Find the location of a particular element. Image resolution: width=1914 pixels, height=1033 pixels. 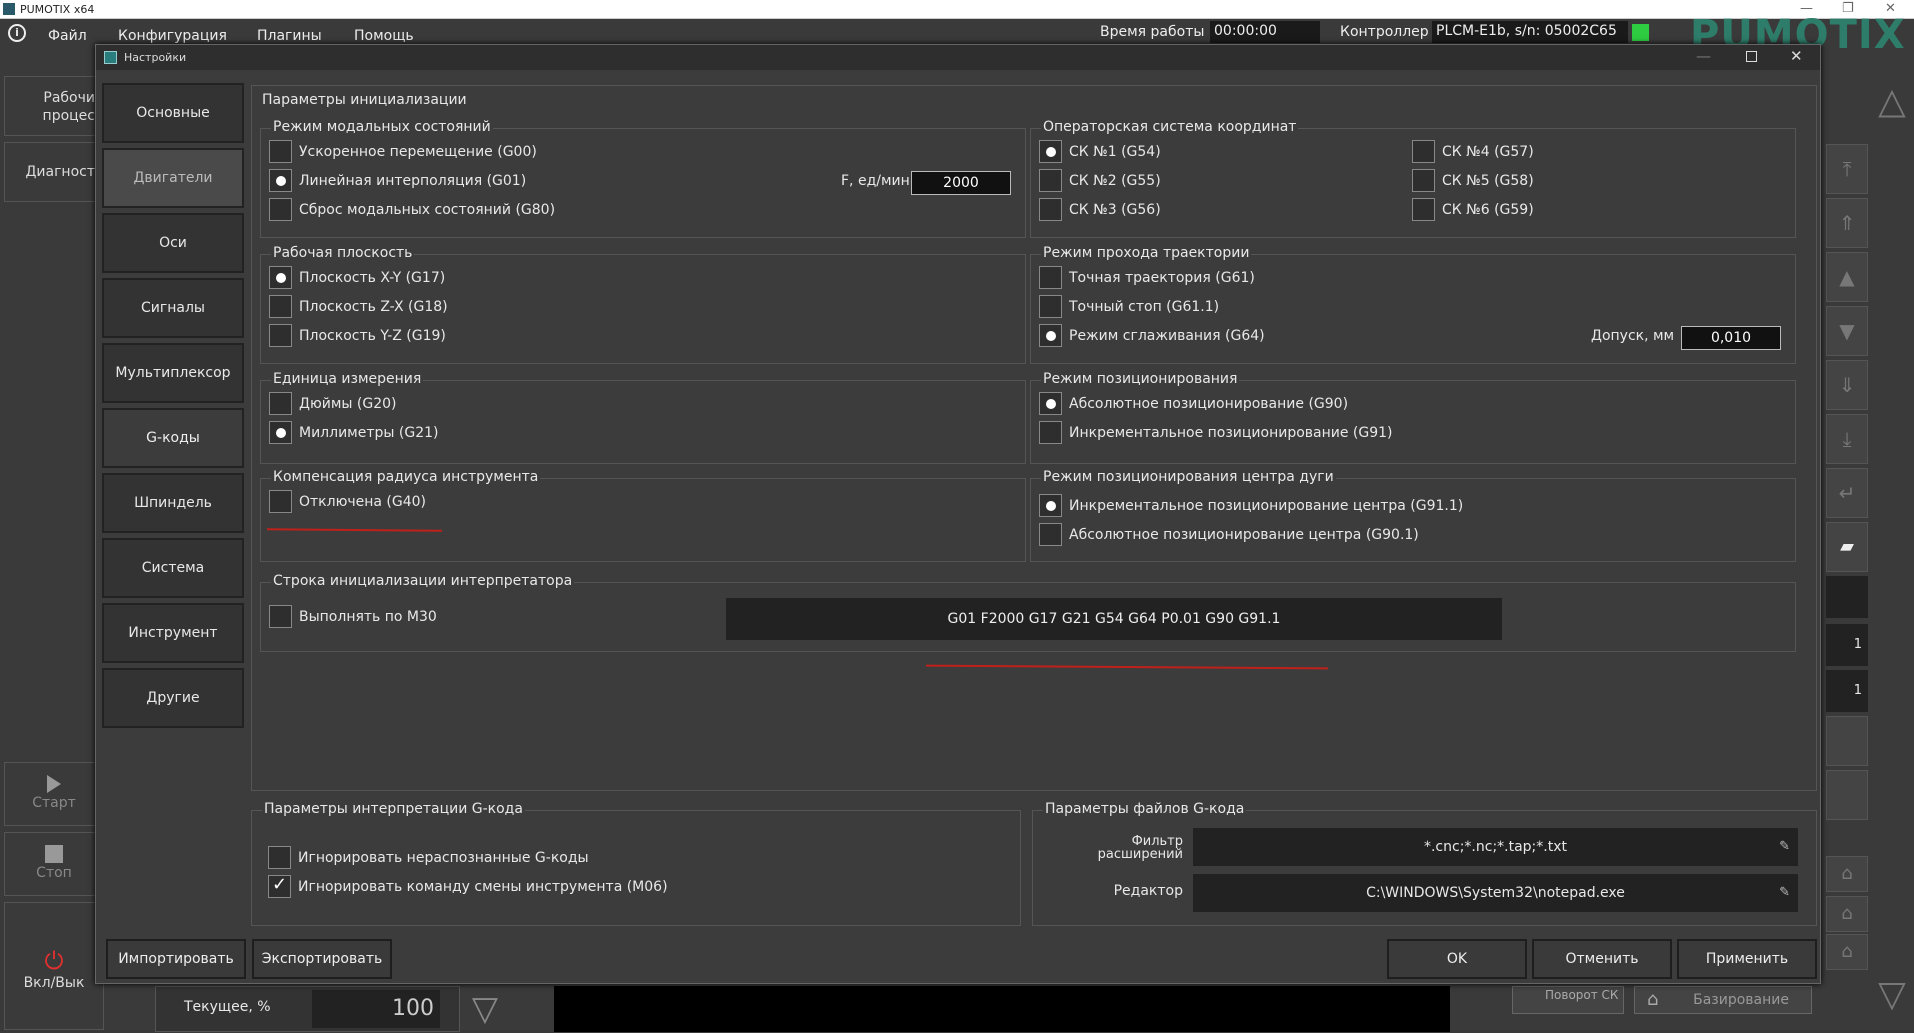

stop-button: Стоп is located at coordinates (54, 864).